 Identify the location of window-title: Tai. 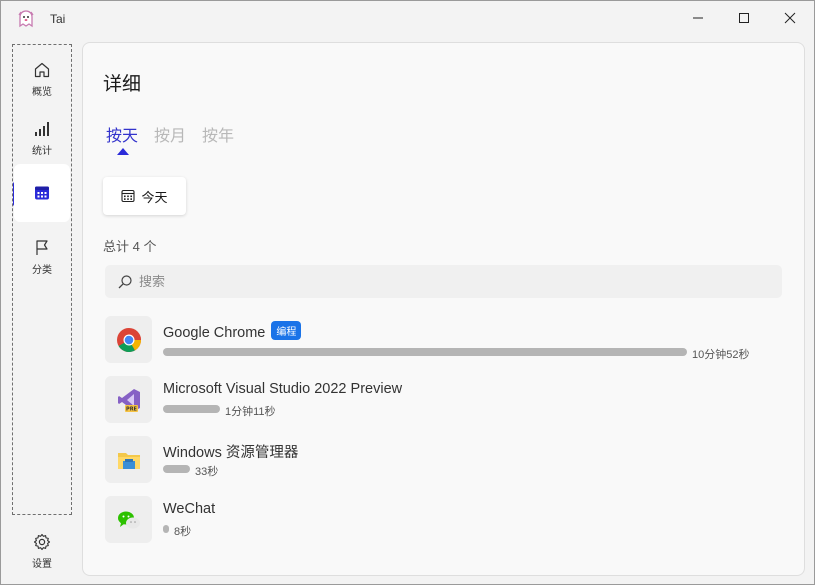
(58, 19).